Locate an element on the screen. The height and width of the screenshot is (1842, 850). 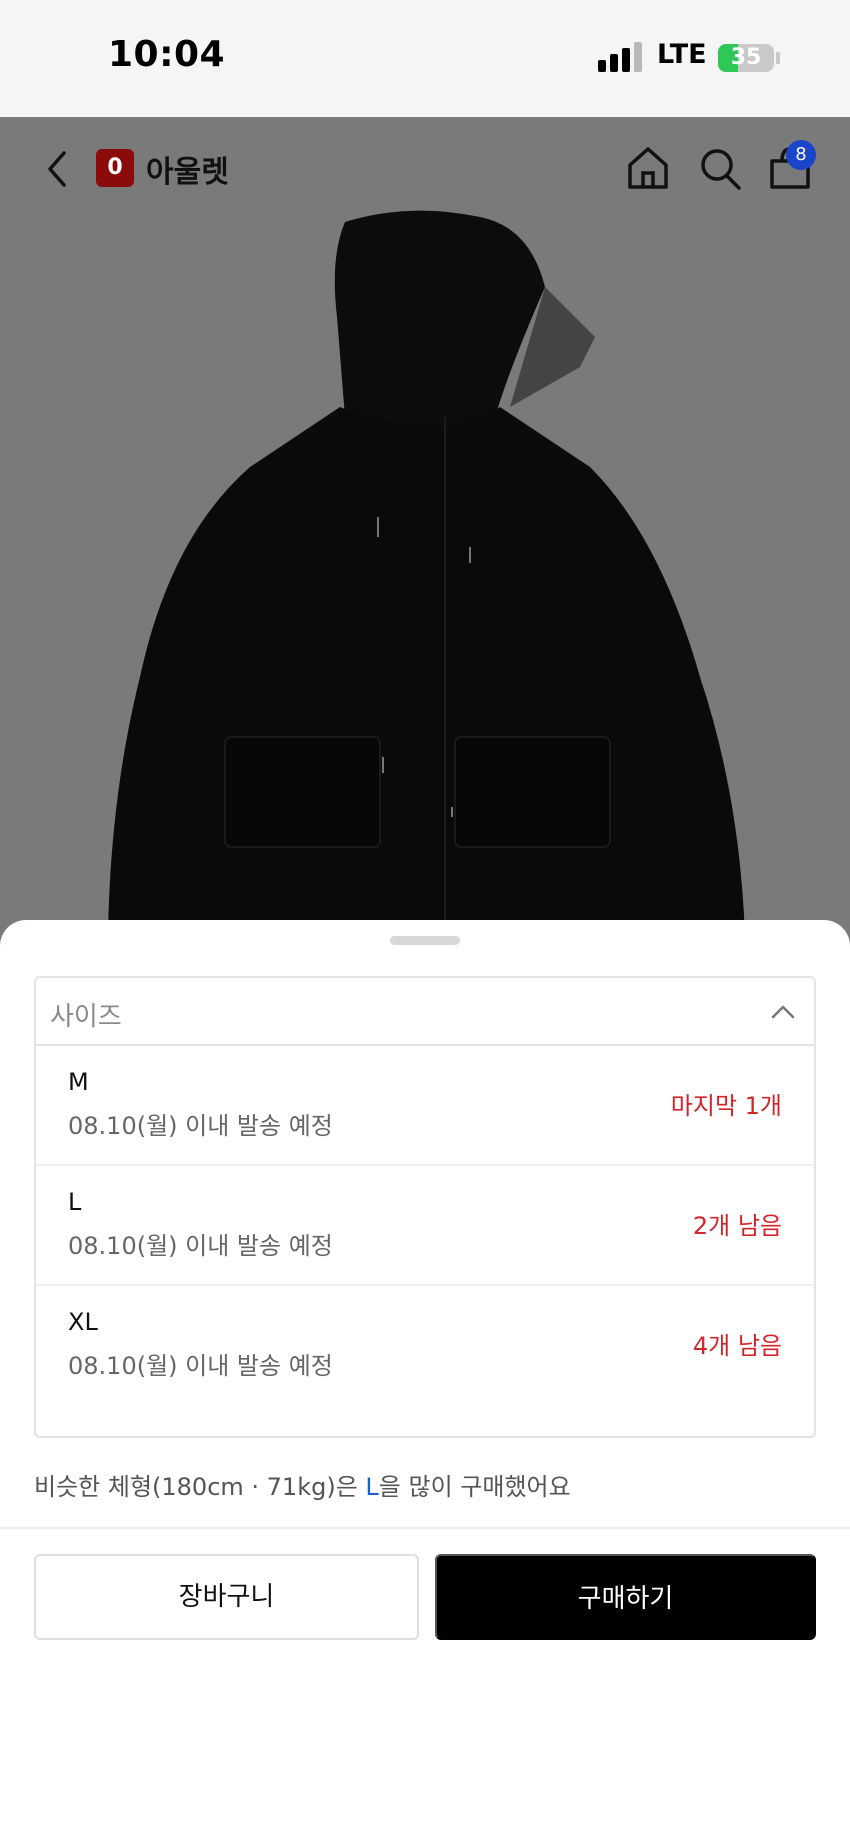
sheet-grabber is located at coordinates (425, 940).